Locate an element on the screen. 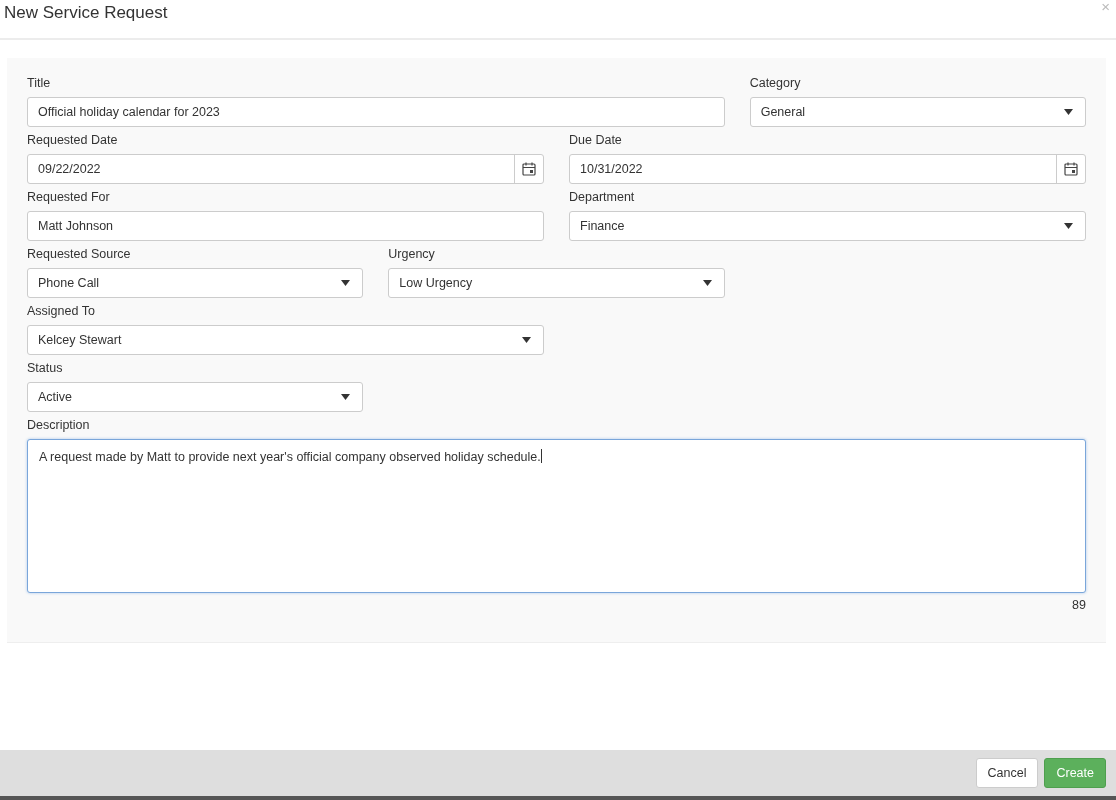 The image size is (1116, 800). field-label: Requested For is located at coordinates (69, 198).